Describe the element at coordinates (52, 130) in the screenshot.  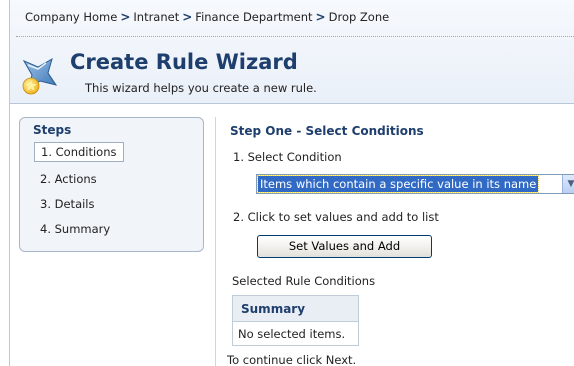
I see `steps-heading: Steps` at that location.